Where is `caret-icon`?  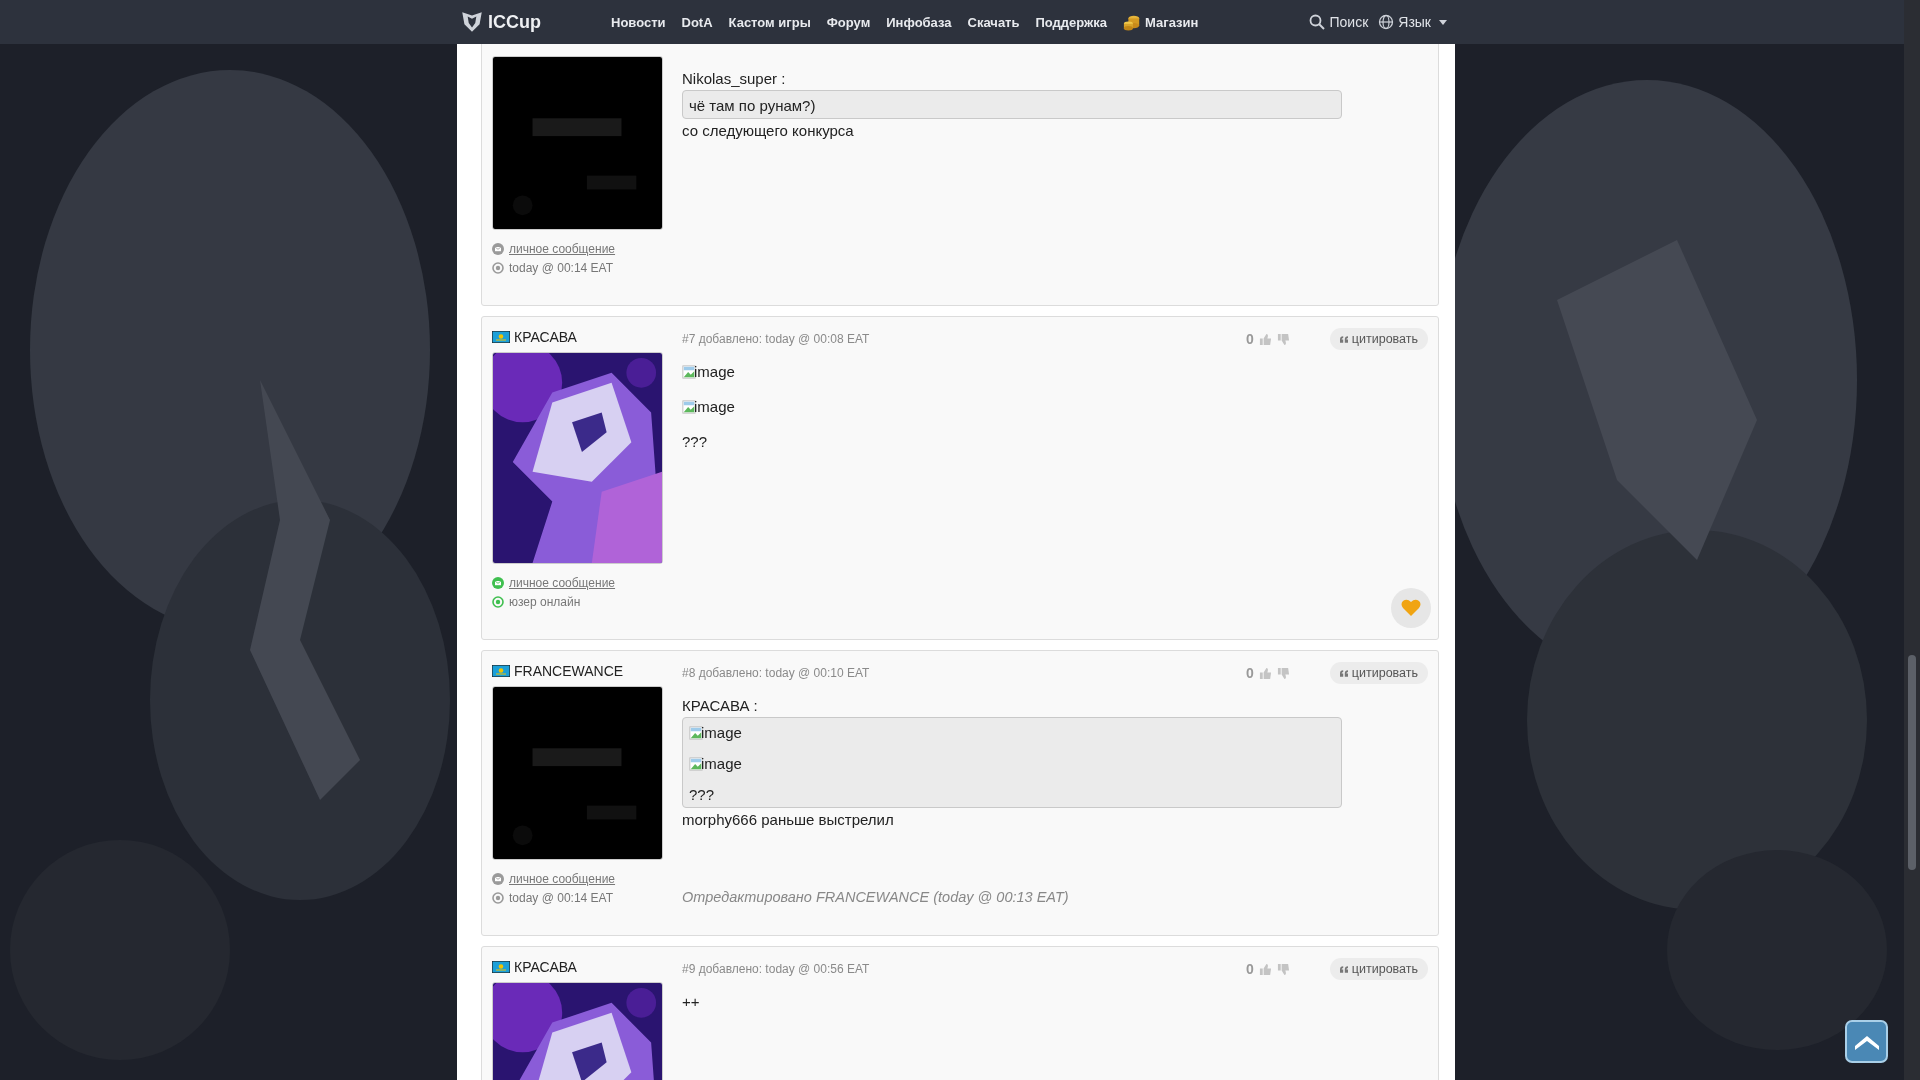 caret-icon is located at coordinates (1443, 22).